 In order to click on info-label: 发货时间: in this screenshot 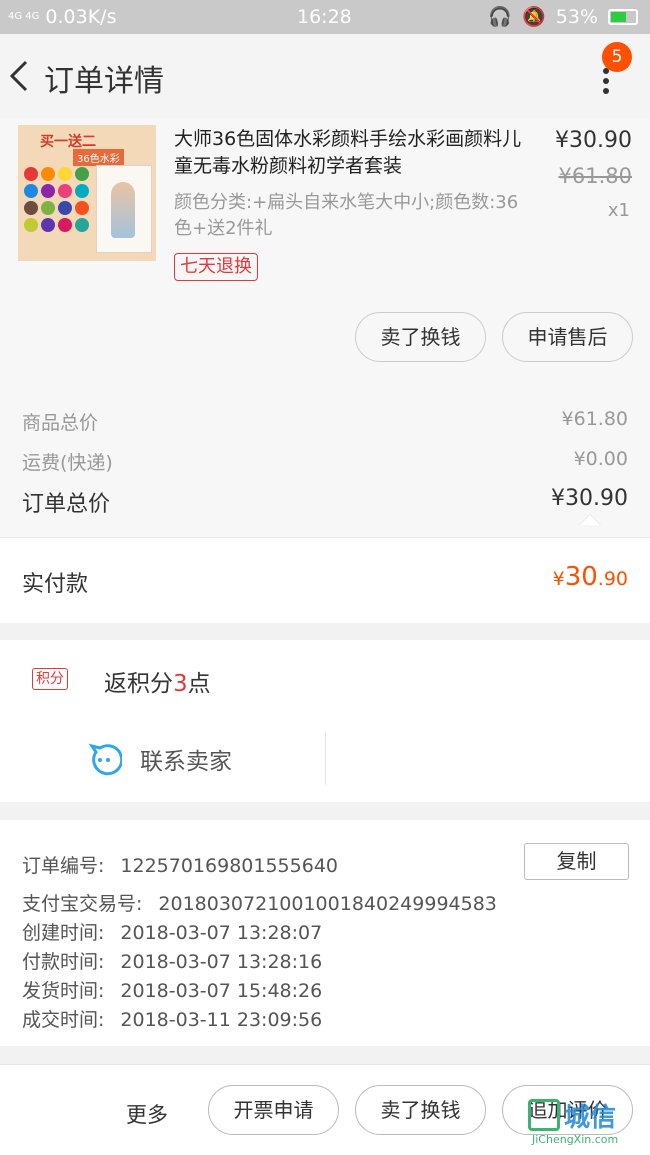, I will do `click(63, 991)`.